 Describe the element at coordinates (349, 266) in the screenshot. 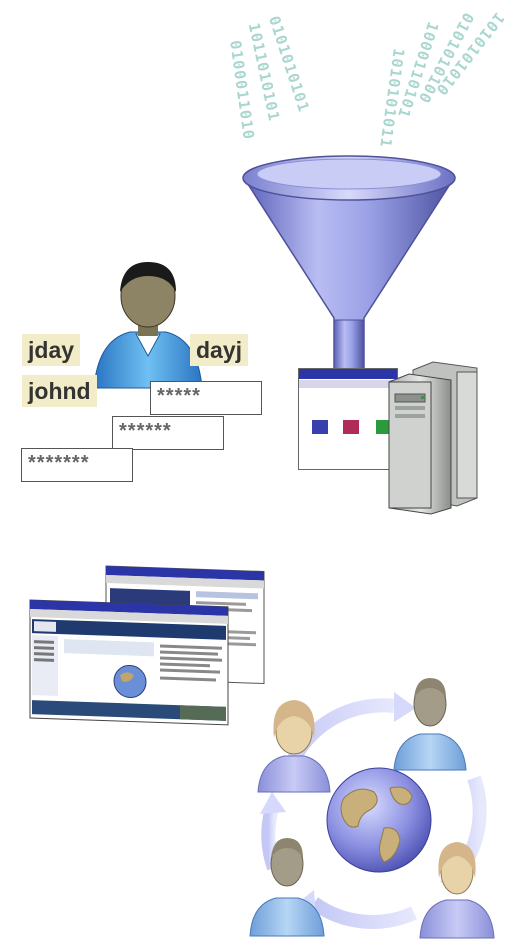

I see `funnel-icon` at that location.